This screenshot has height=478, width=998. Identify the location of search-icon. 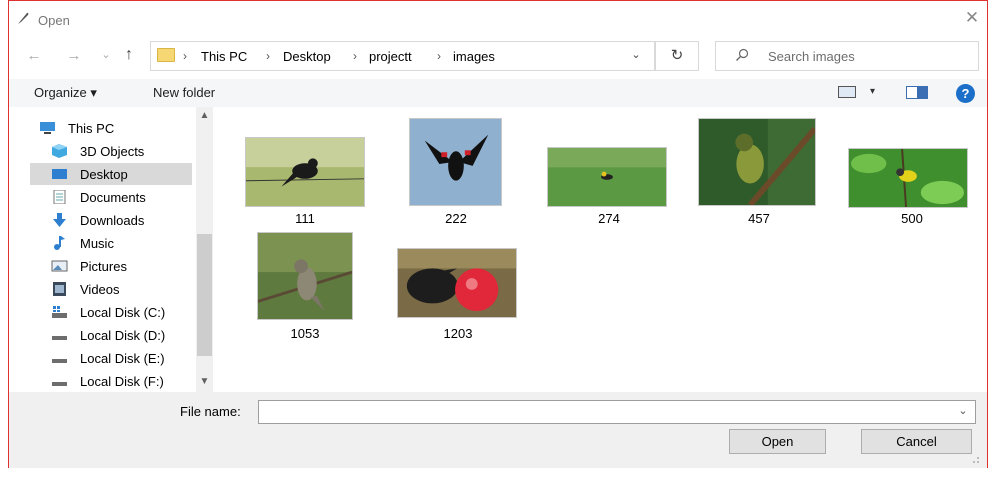
(742, 54).